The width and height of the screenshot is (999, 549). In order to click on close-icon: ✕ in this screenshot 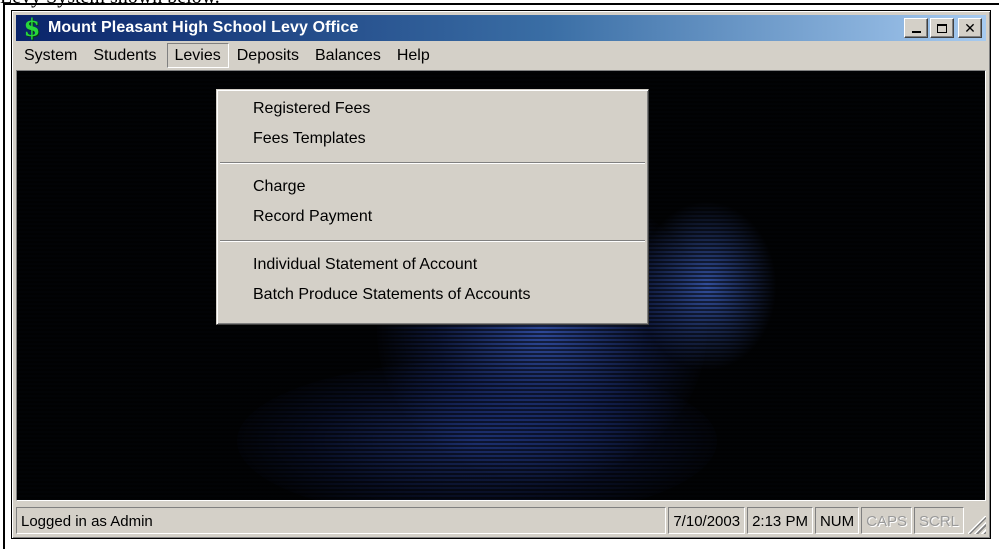, I will do `click(970, 28)`.